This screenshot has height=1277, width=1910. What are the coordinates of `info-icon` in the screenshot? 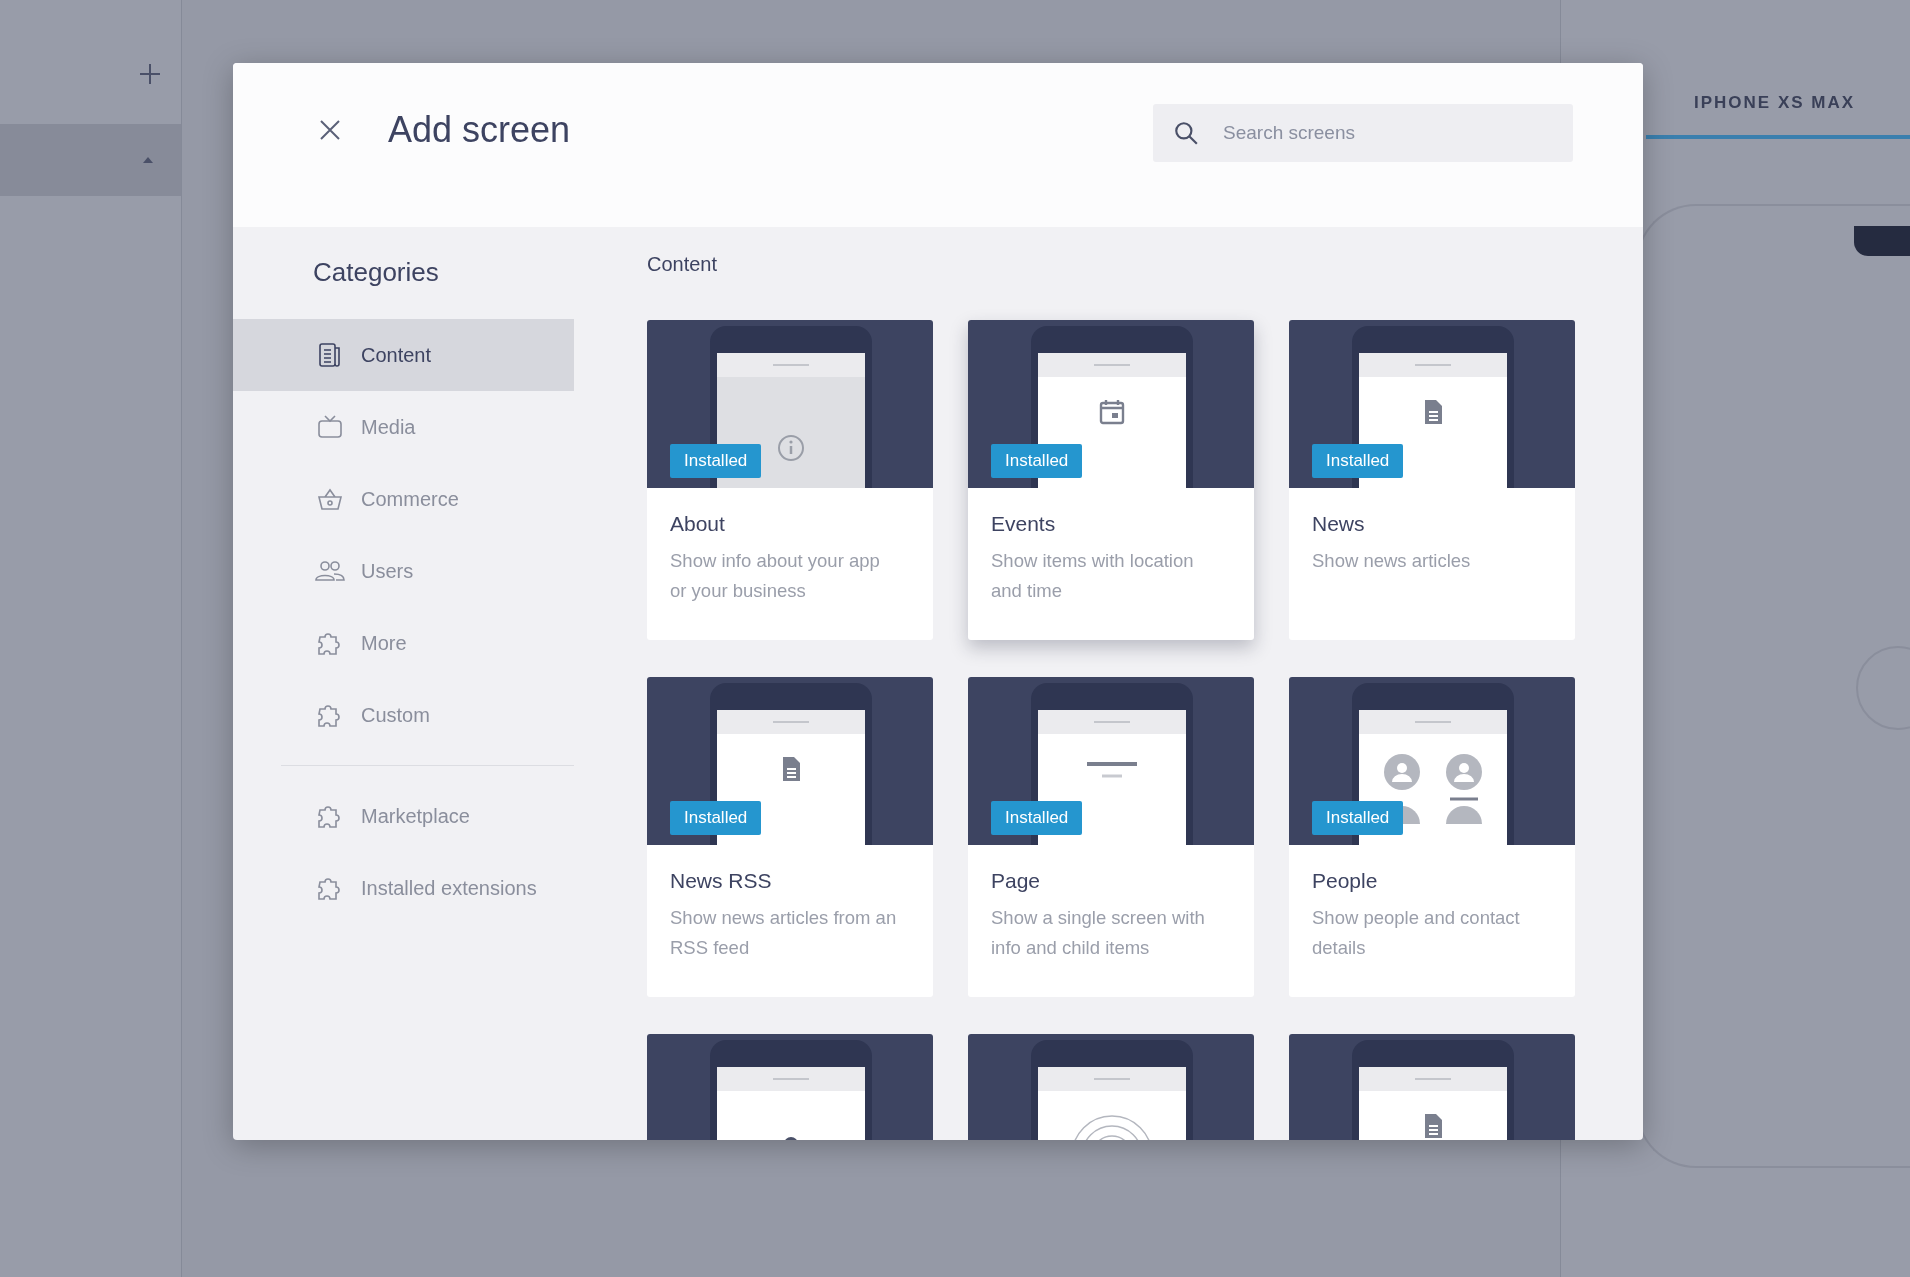 It's located at (791, 448).